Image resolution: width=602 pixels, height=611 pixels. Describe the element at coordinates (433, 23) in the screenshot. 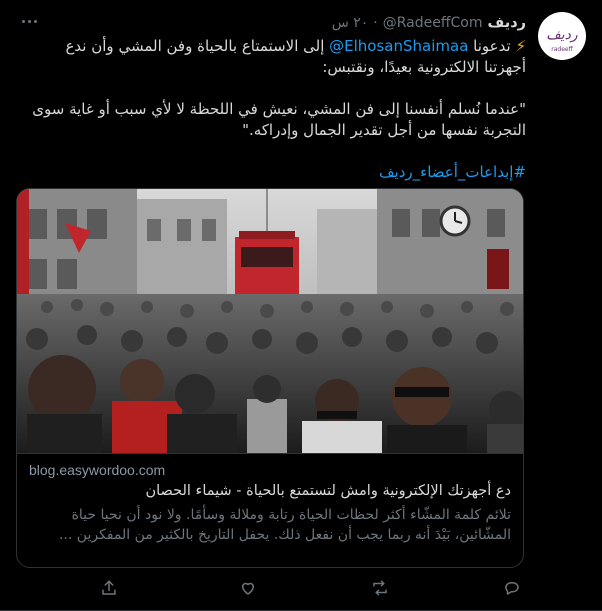

I see `user-handle: @RadeeffCom` at that location.